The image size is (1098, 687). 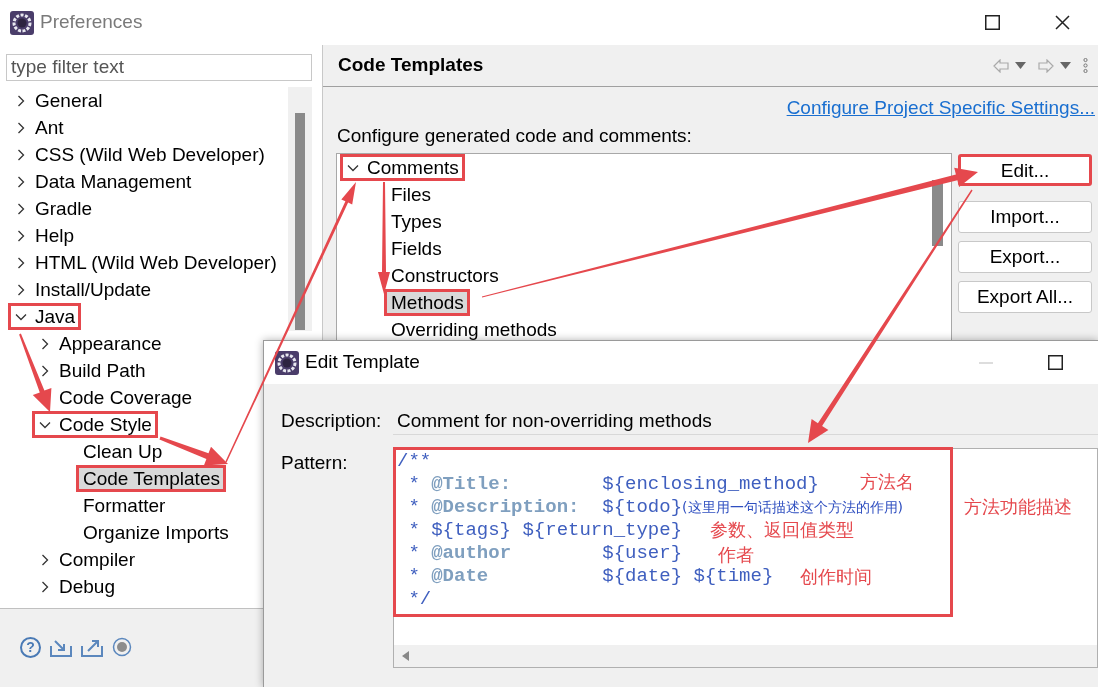 What do you see at coordinates (139, 154) in the screenshot?
I see `tree-item: CSS (Wild Web Developer)` at bounding box center [139, 154].